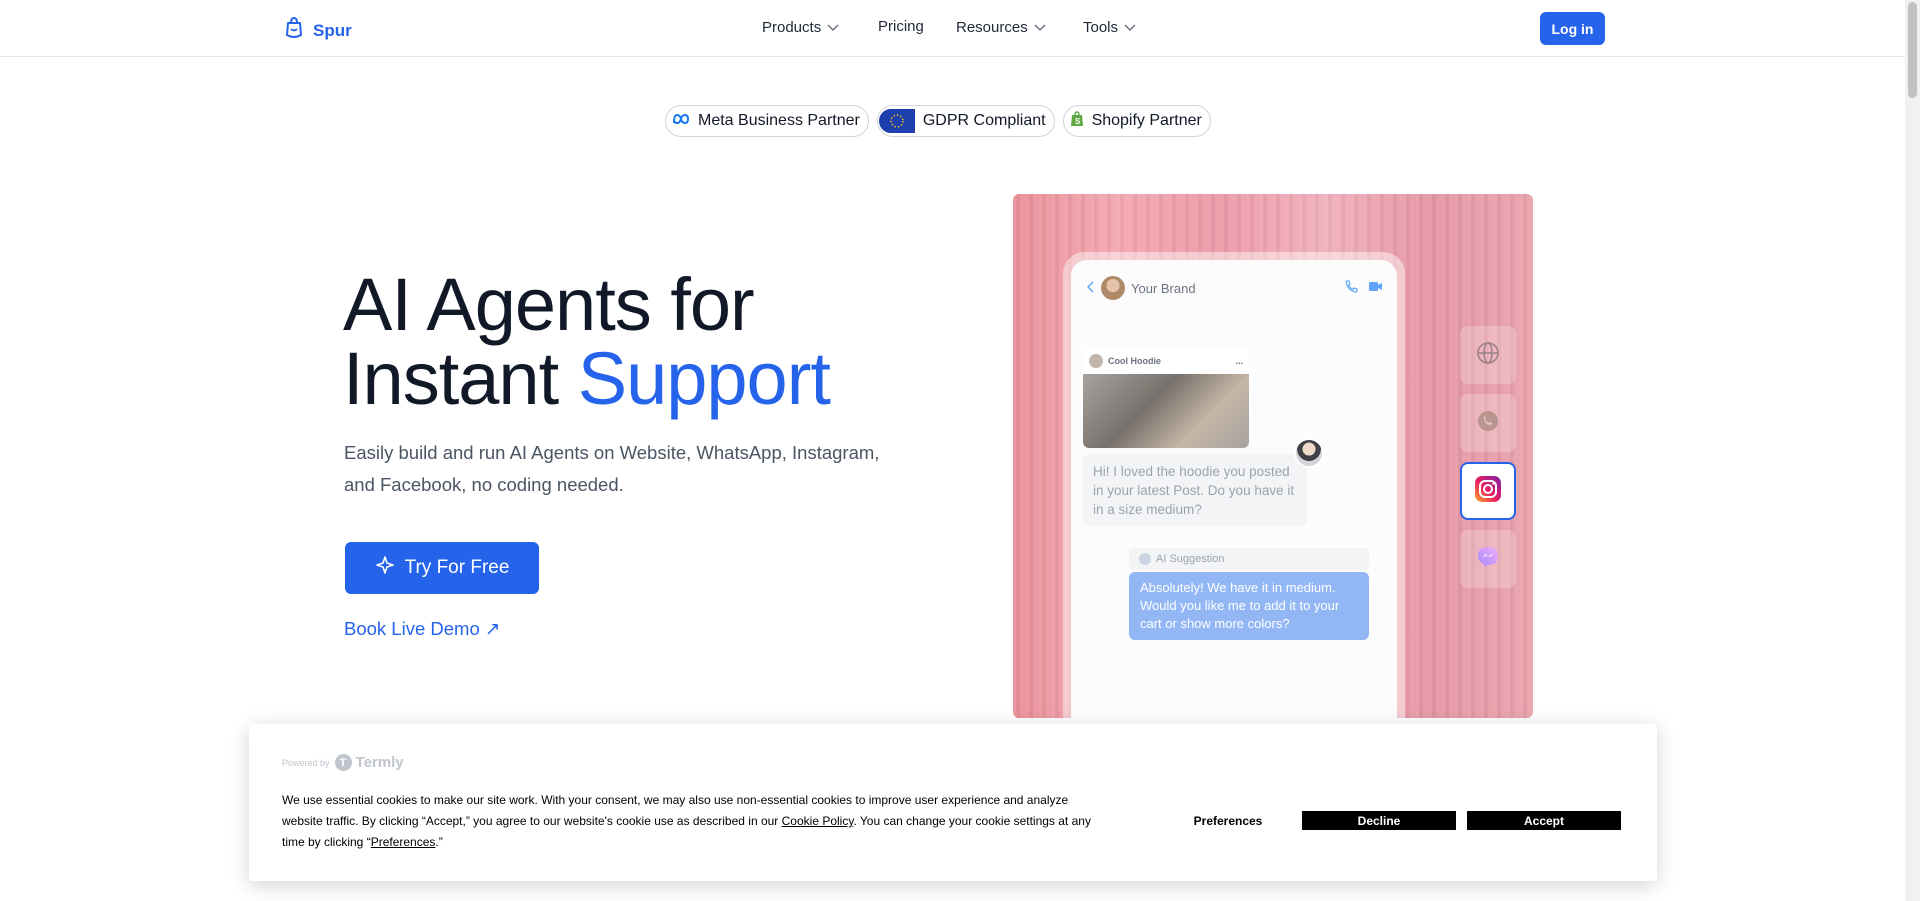 The image size is (1920, 901). What do you see at coordinates (549, 304) in the screenshot?
I see `hero-title-line1: AI Agents for` at bounding box center [549, 304].